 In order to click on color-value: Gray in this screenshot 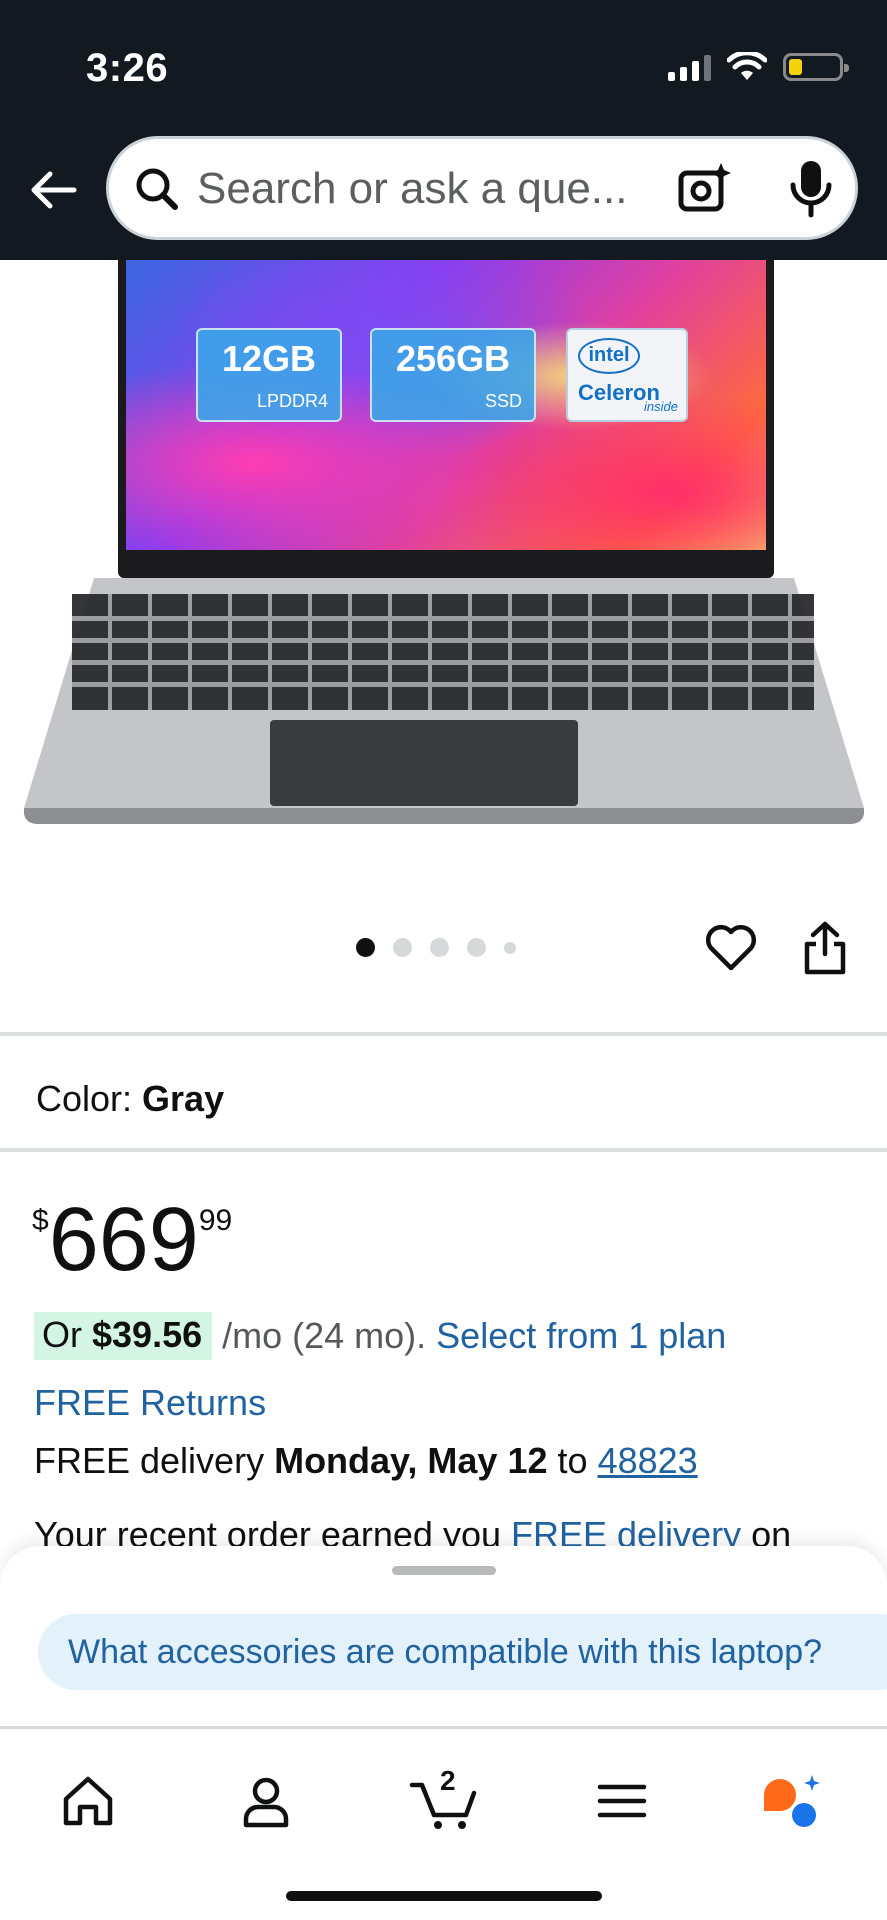, I will do `click(183, 1098)`.